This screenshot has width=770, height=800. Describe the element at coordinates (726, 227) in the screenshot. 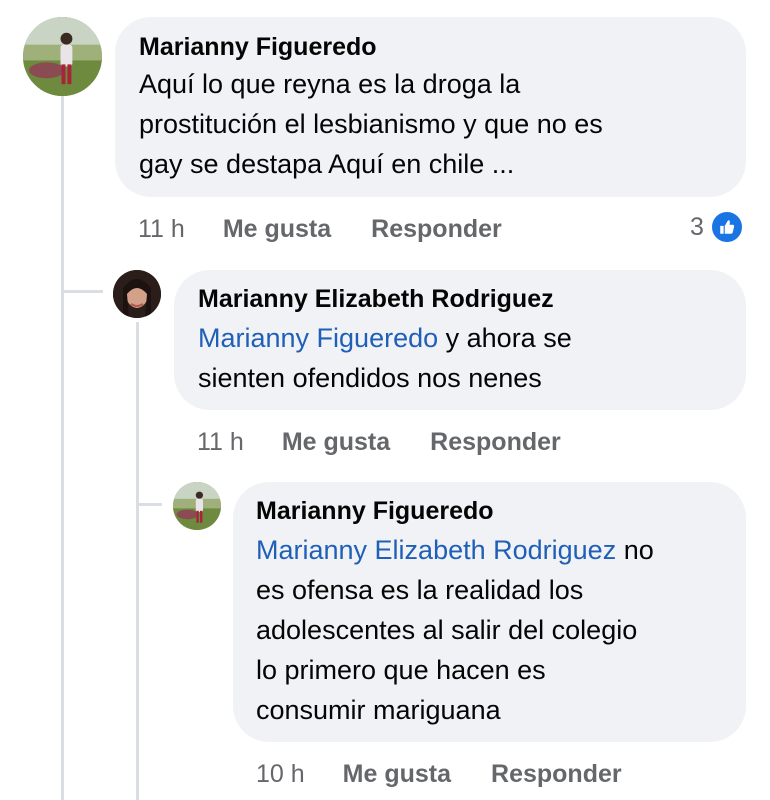

I see `thumbs-up-icon` at that location.